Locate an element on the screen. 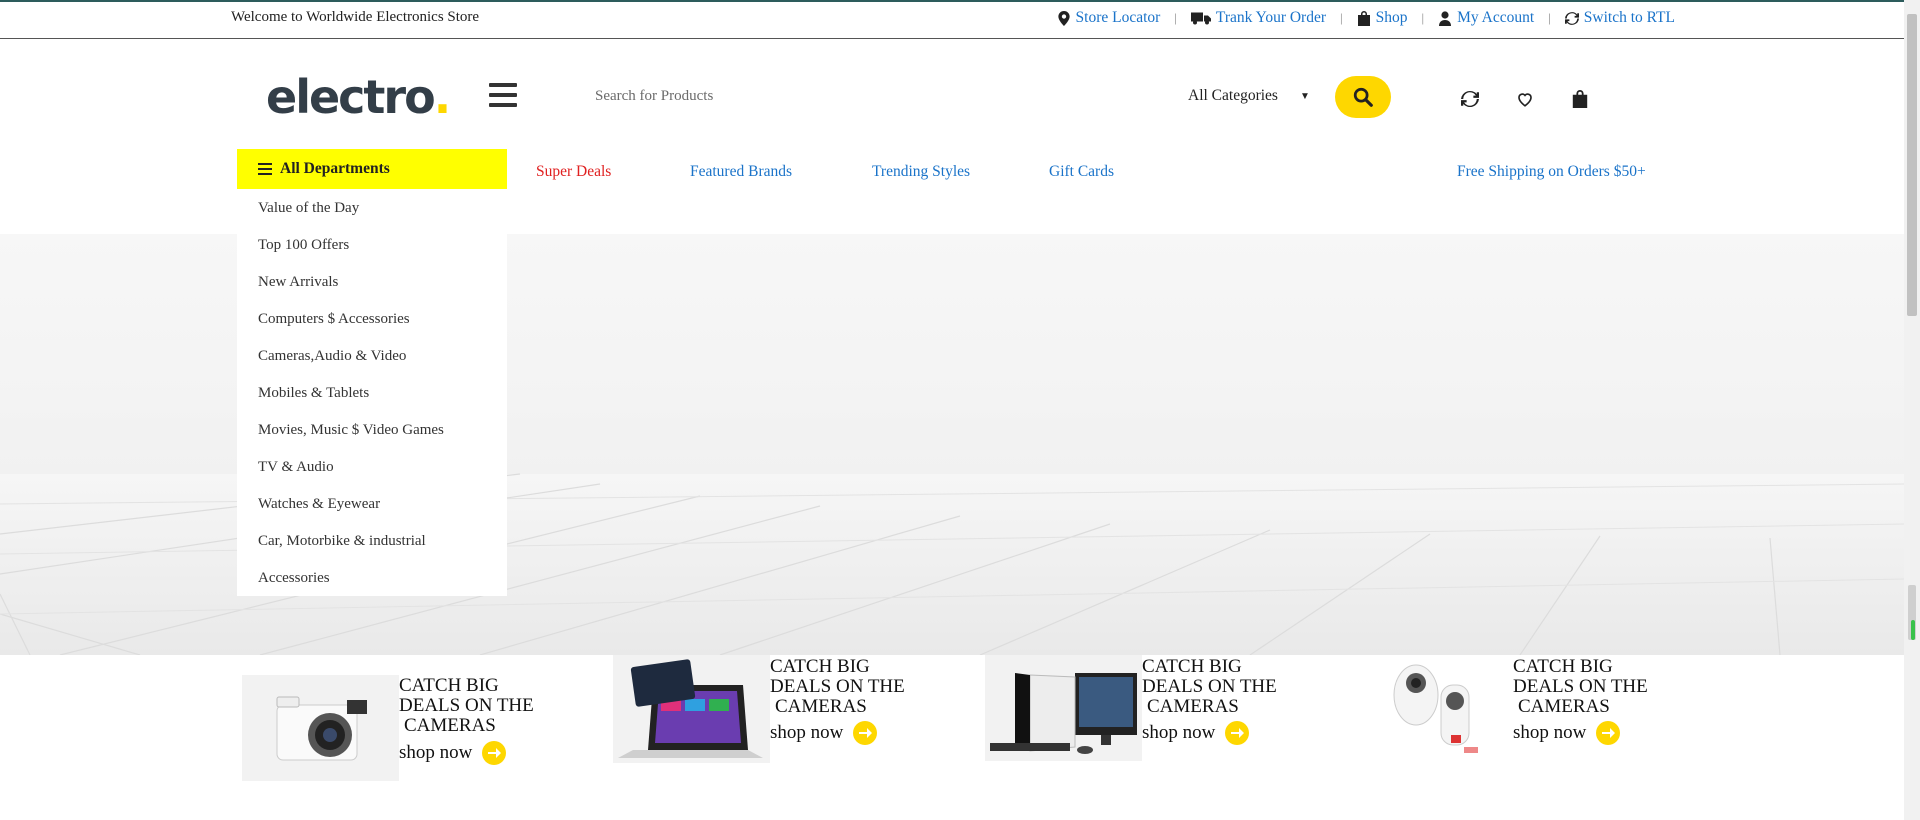  department-item: Movies, Music $ Video Games is located at coordinates (372, 430).